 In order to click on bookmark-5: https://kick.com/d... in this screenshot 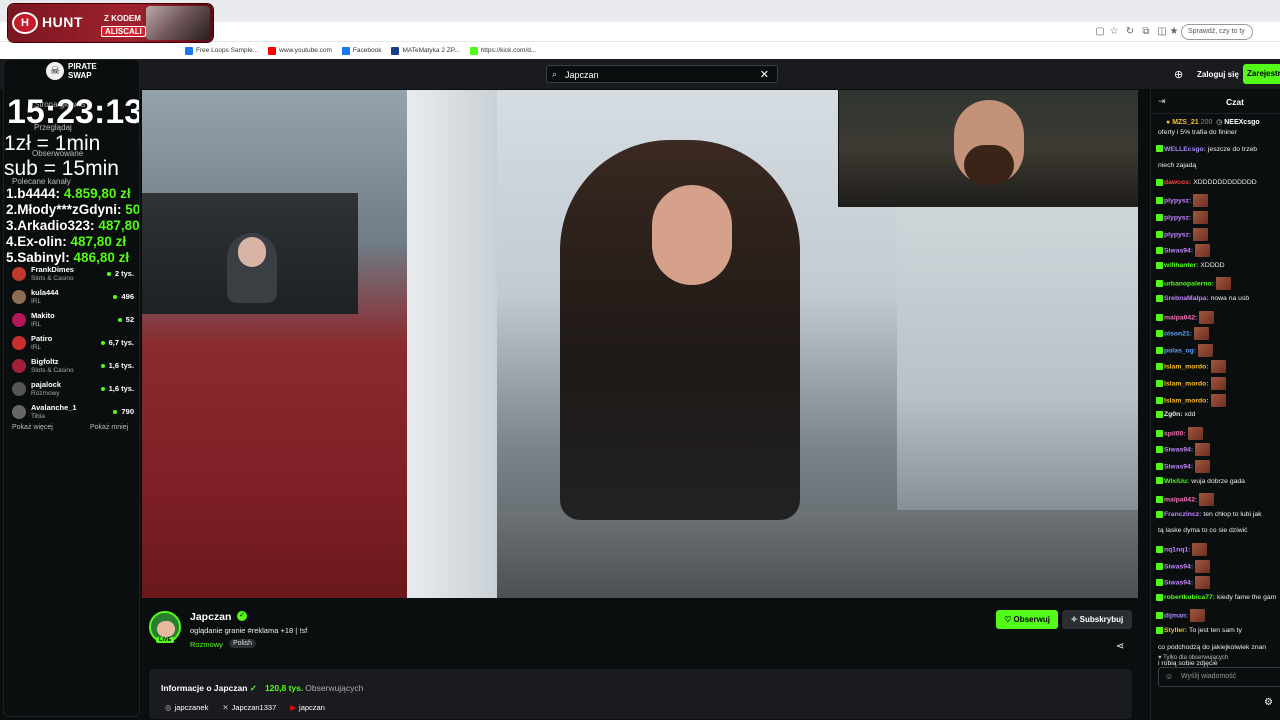, I will do `click(502, 50)`.